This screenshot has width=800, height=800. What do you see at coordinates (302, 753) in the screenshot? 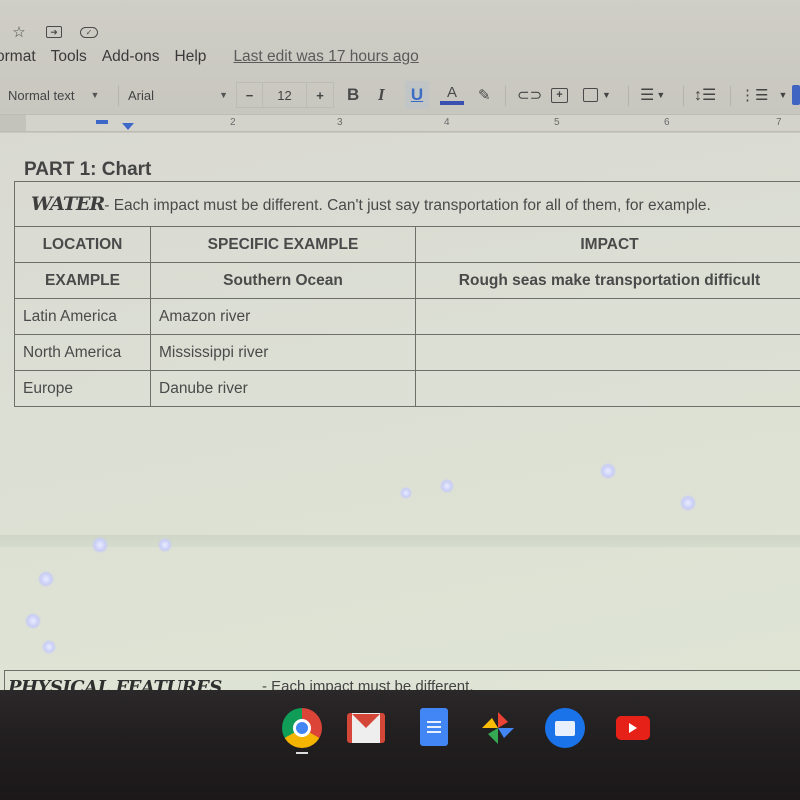
I see `active-app-indicator` at bounding box center [302, 753].